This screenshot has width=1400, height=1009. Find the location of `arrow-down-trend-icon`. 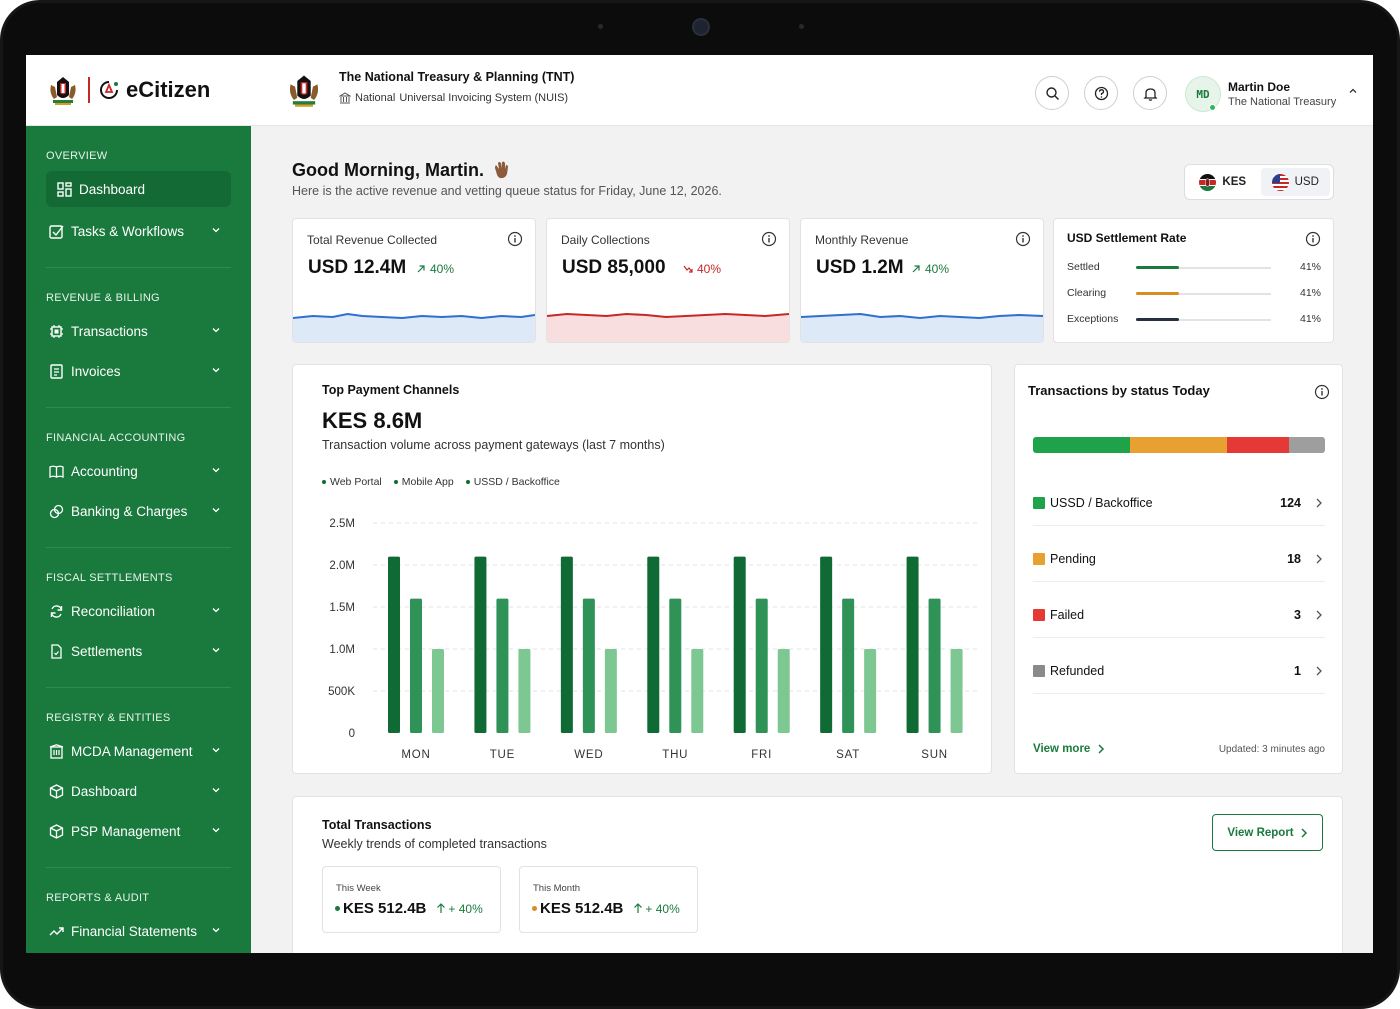

arrow-down-trend-icon is located at coordinates (688, 269).